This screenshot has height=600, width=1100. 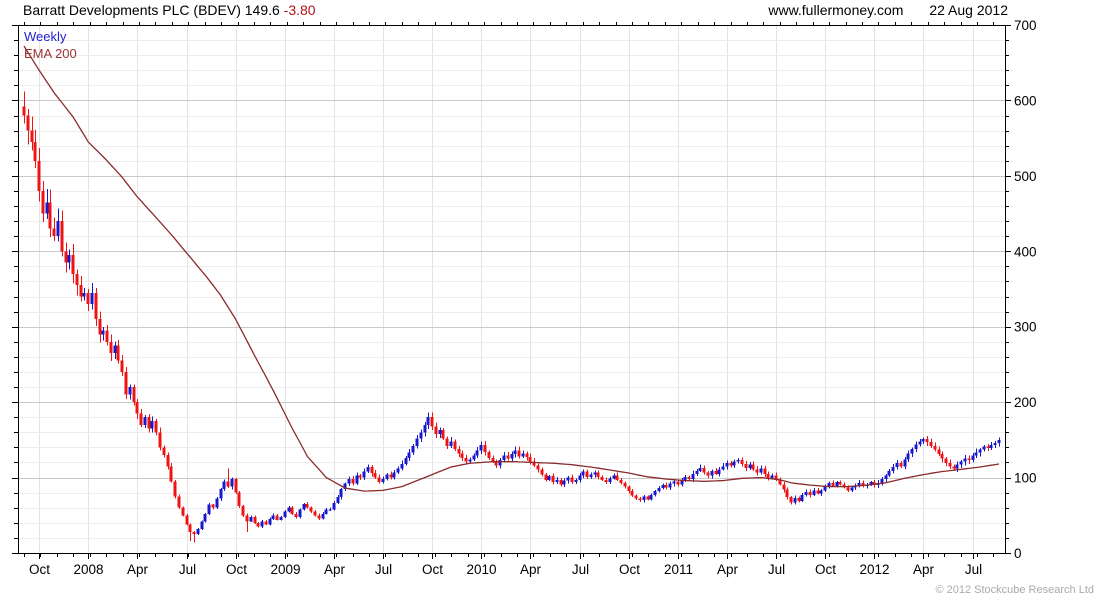 I want to click on x-tick-label: 2009, so click(x=285, y=569).